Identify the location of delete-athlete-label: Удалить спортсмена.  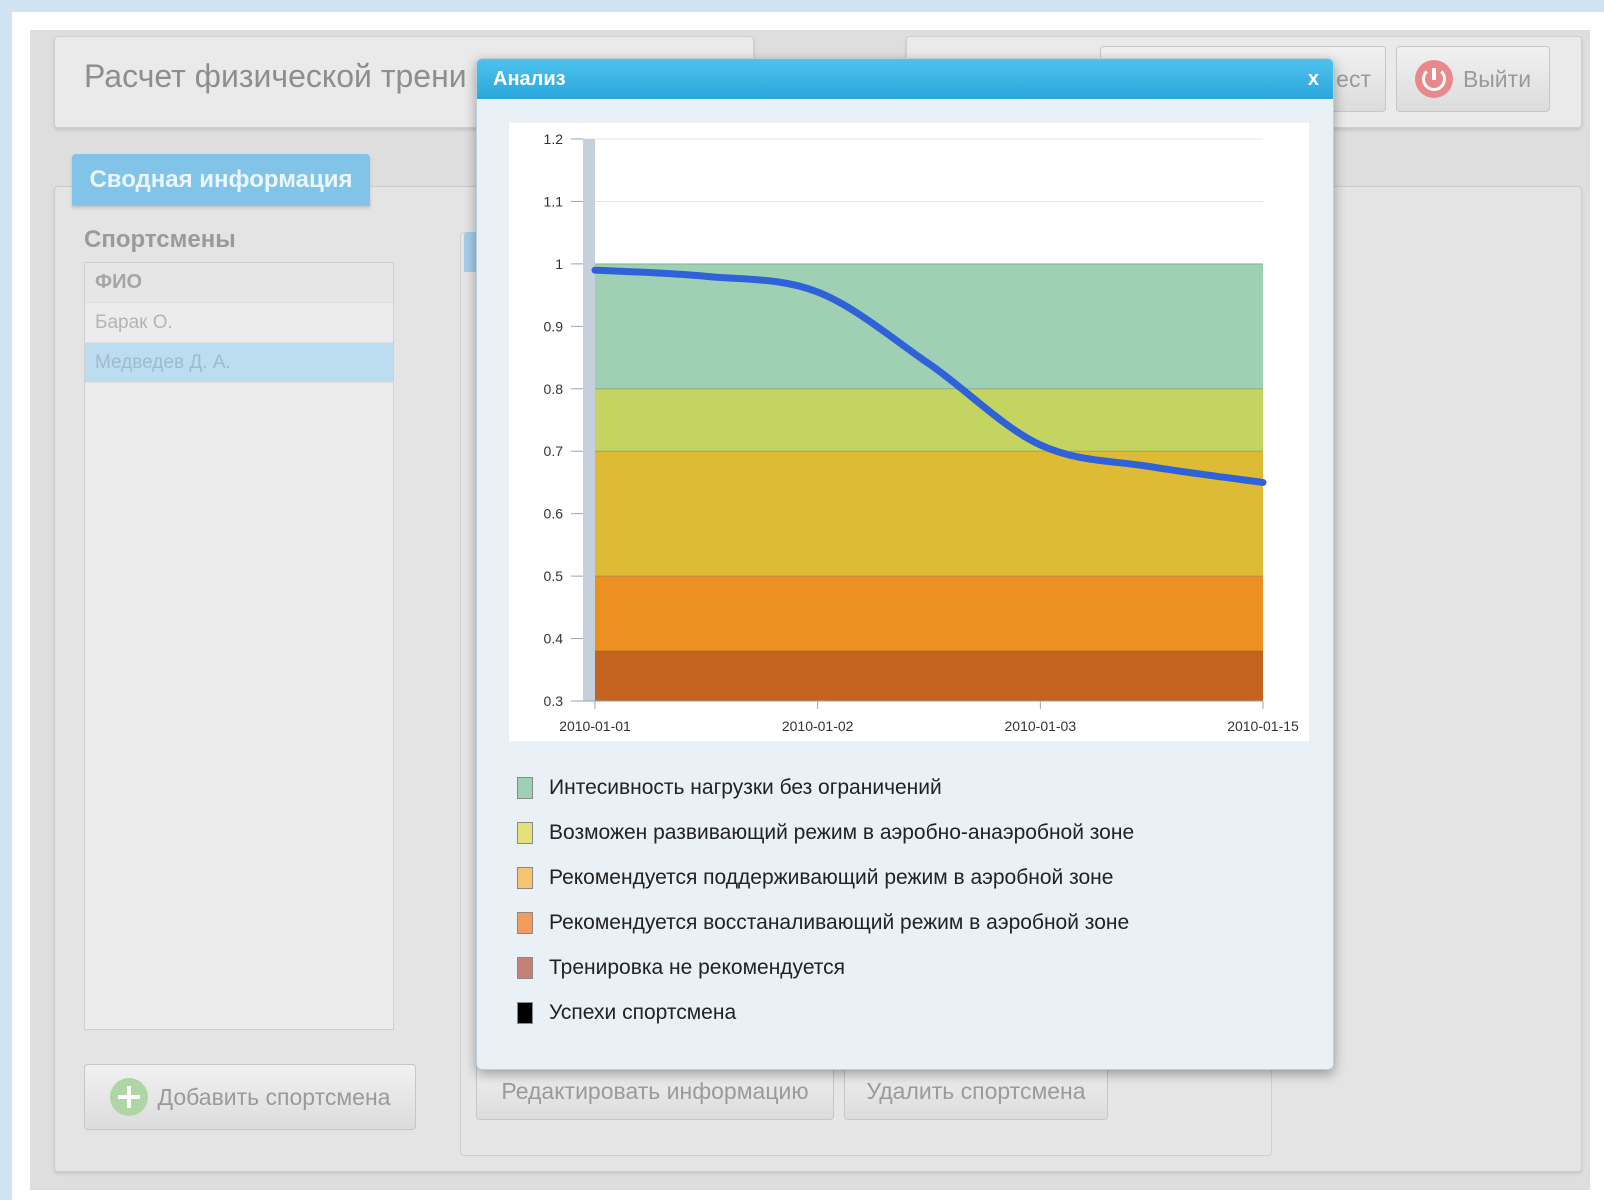
(976, 1090).